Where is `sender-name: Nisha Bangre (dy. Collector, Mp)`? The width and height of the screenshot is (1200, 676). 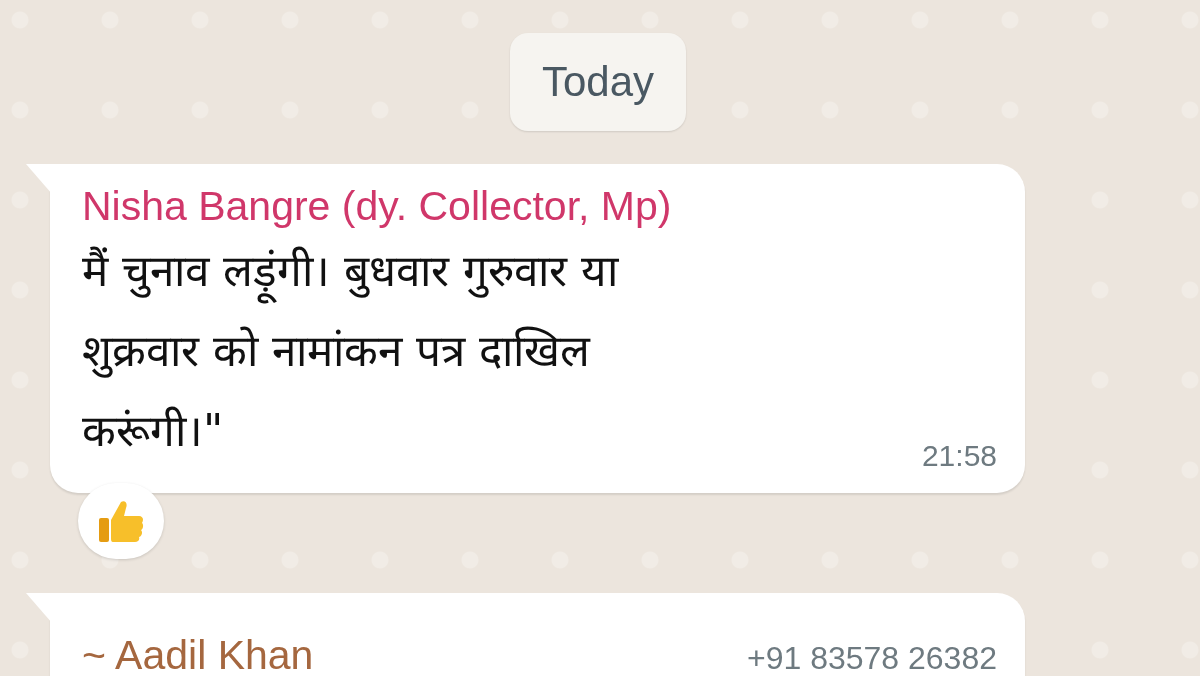 sender-name: Nisha Bangre (dy. Collector, Mp) is located at coordinates (539, 207).